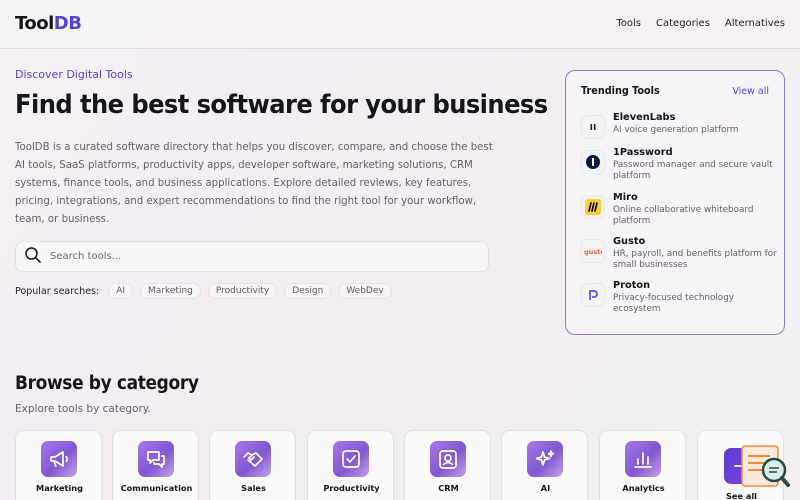 Image resolution: width=800 pixels, height=500 pixels. I want to click on trending-title: Trending Tools, so click(620, 91).